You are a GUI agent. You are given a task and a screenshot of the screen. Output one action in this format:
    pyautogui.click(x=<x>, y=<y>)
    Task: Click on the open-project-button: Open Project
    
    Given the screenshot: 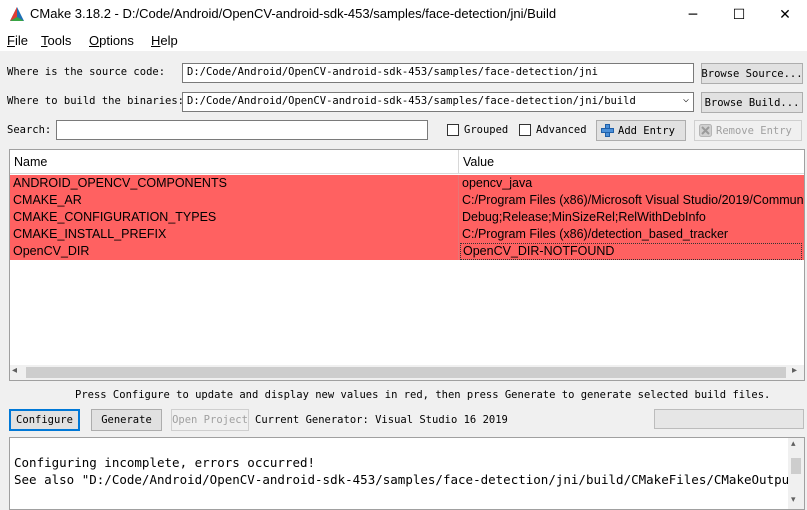 What is the action you would take?
    pyautogui.click(x=210, y=420)
    